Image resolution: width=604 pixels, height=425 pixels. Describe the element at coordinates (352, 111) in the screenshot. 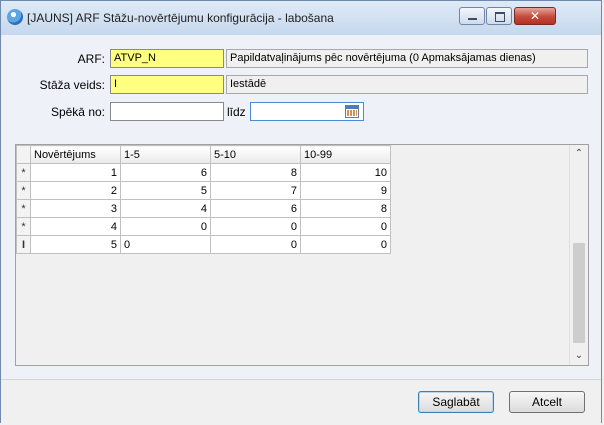

I see `calendar-icon` at that location.